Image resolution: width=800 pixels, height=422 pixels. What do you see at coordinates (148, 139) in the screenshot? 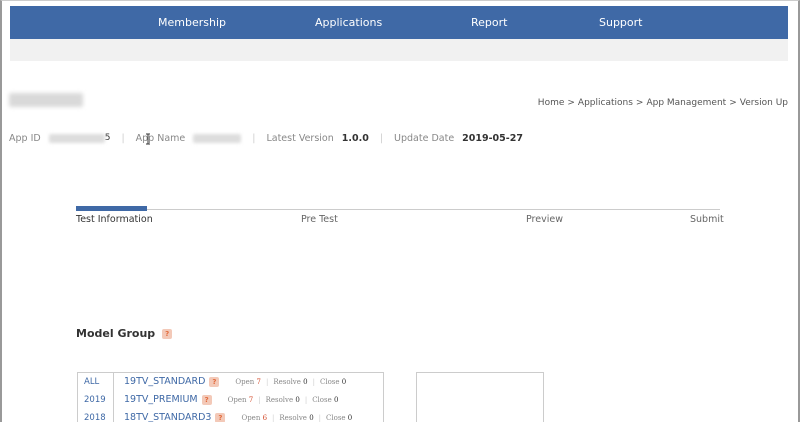
I see `text-cursor-icon` at bounding box center [148, 139].